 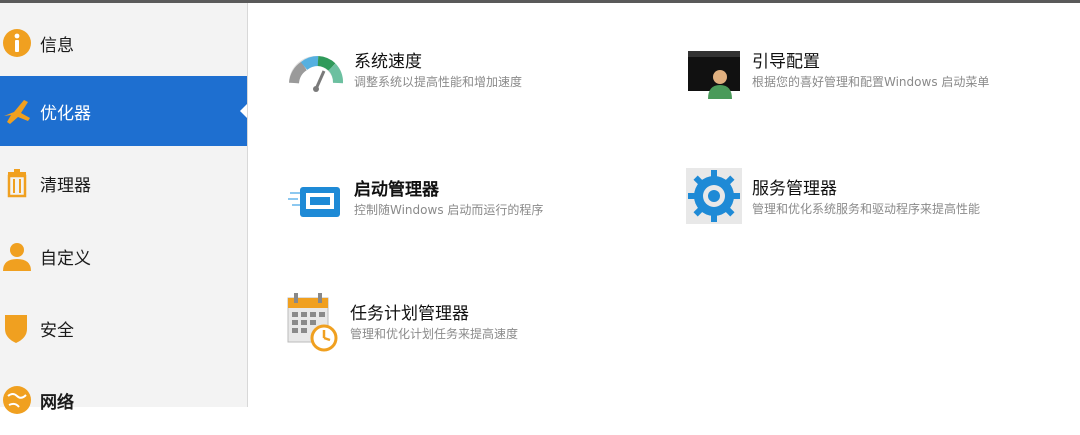 What do you see at coordinates (65, 113) in the screenshot?
I see `sidebar-item-label: 优化器` at bounding box center [65, 113].